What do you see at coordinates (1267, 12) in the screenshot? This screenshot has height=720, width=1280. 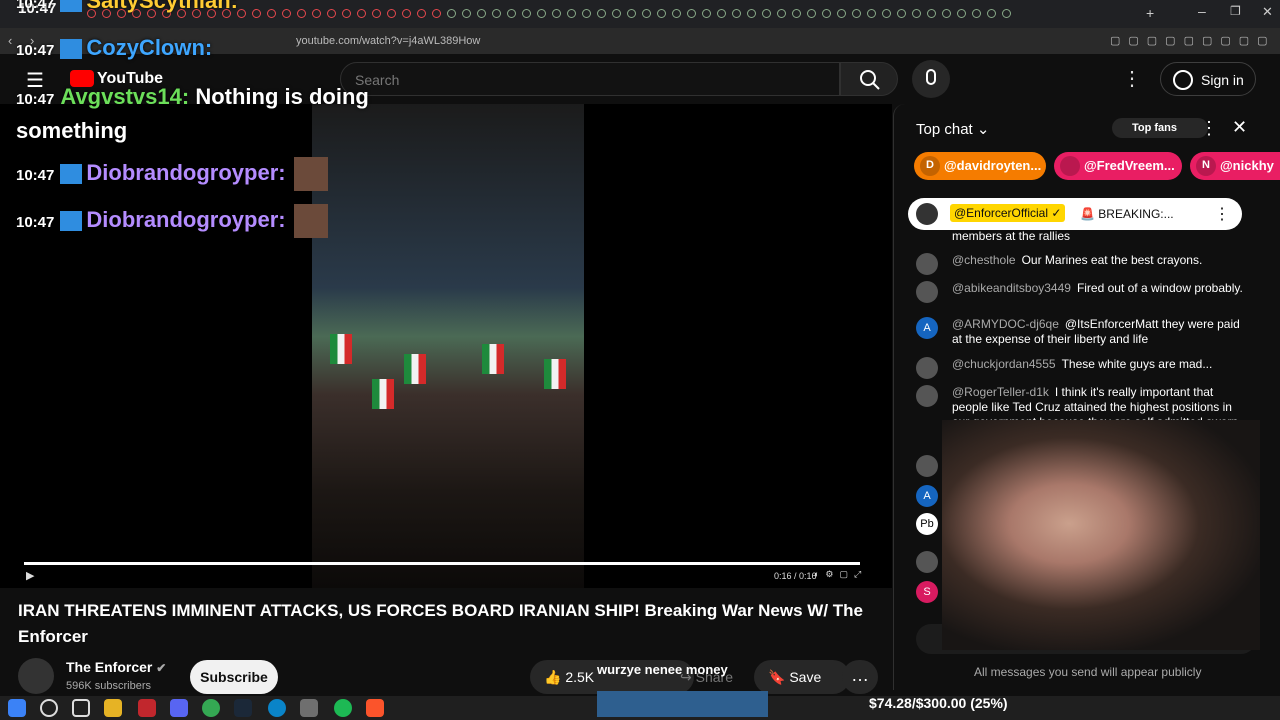 I see `close-window-icon: ✕` at bounding box center [1267, 12].